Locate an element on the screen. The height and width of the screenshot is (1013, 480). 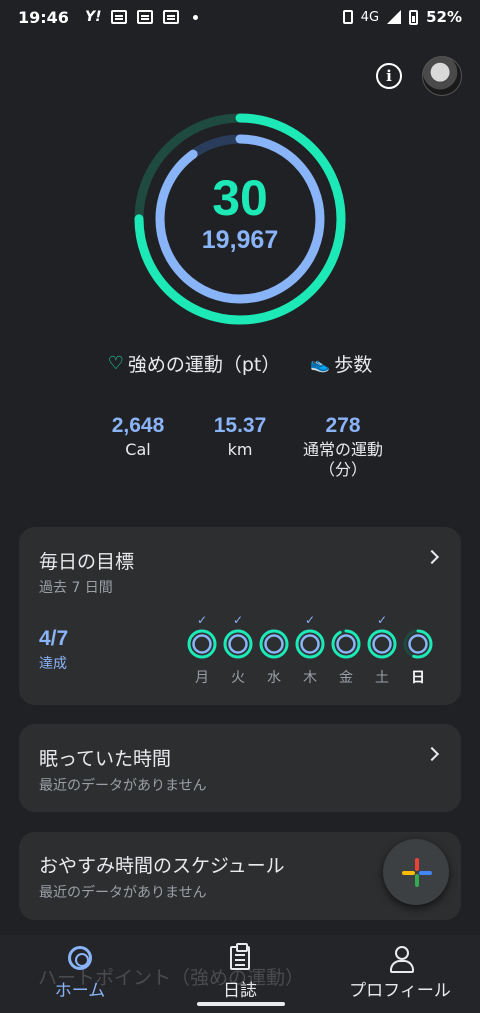
day-item: ✓ 月 is located at coordinates (202, 650).